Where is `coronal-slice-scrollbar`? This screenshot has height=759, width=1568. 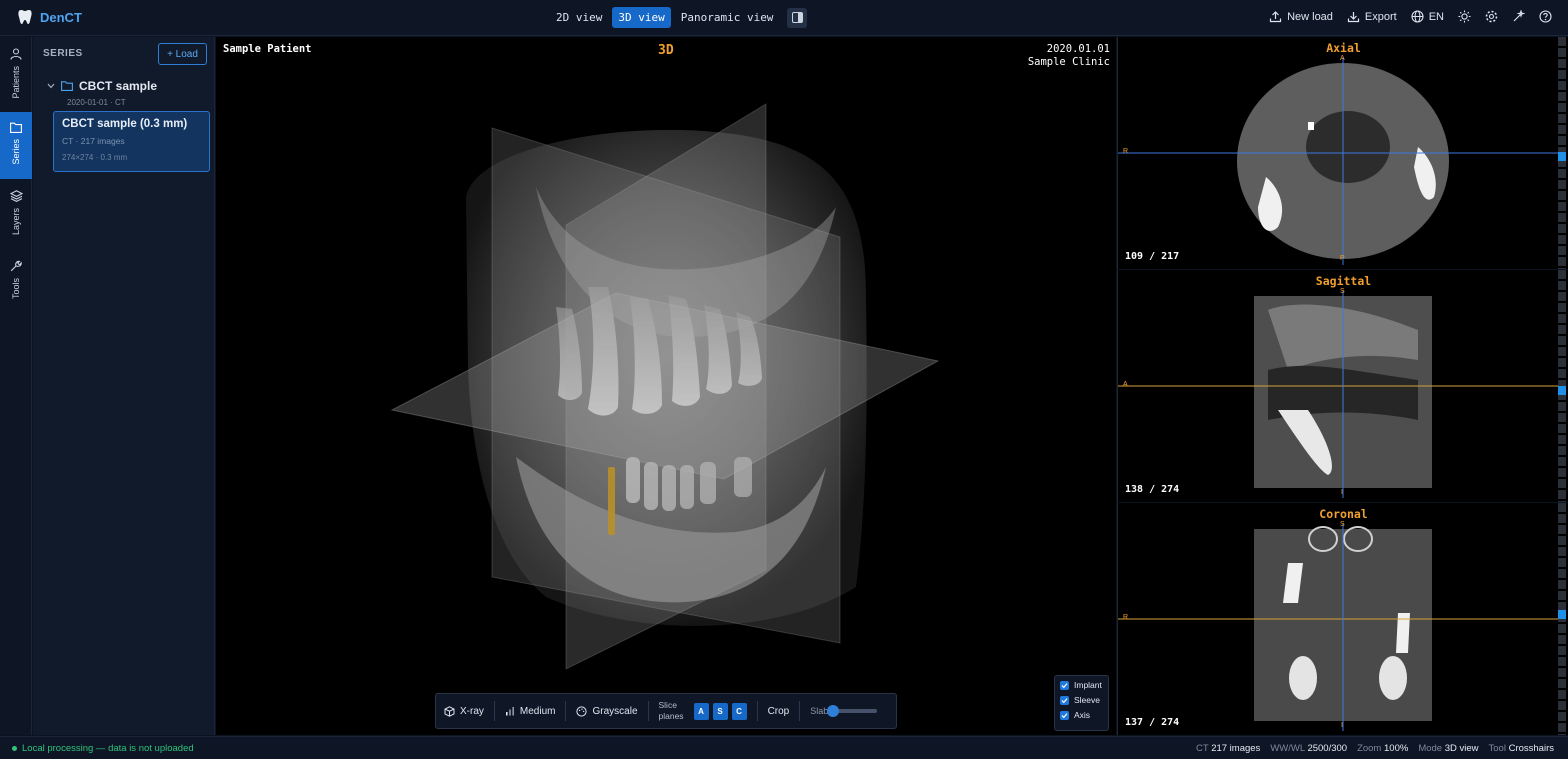
coronal-slice-scrollbar is located at coordinates (1562, 619).